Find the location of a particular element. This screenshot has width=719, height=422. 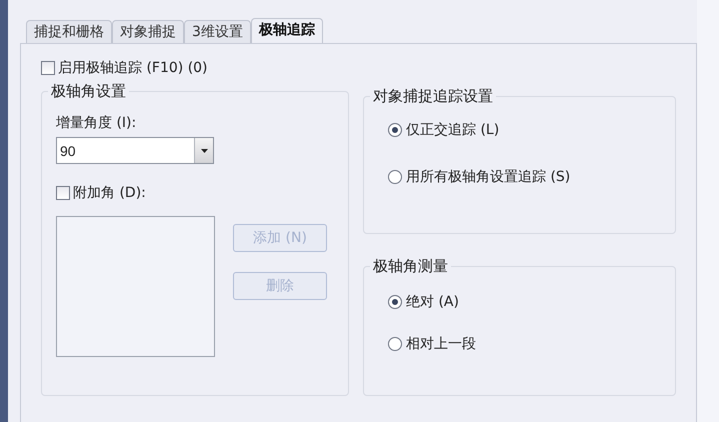

tab: 对象捕捉 is located at coordinates (148, 31).